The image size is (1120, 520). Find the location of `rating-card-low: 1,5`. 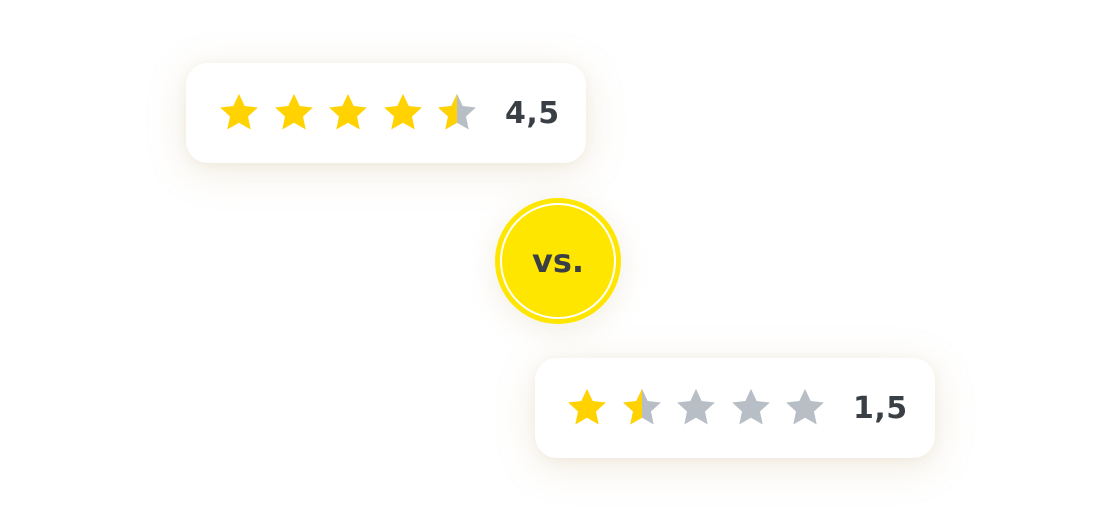

rating-card-low: 1,5 is located at coordinates (735, 408).